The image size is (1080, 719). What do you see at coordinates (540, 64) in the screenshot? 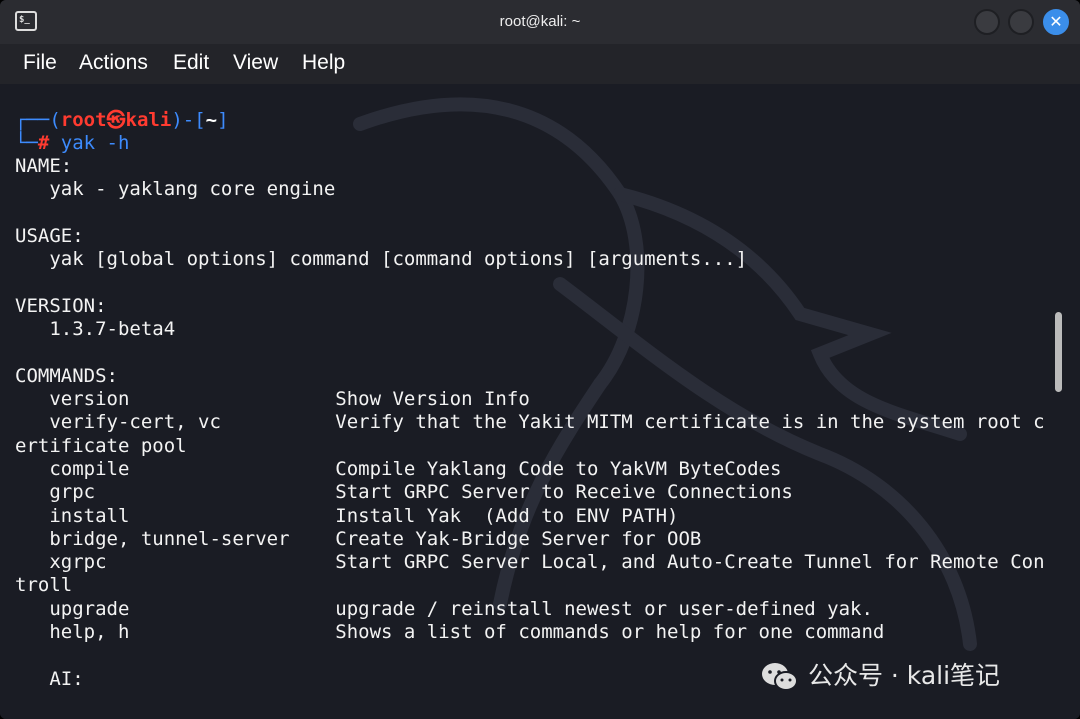
I see `menu-bar: File Actions Edit View Help` at bounding box center [540, 64].